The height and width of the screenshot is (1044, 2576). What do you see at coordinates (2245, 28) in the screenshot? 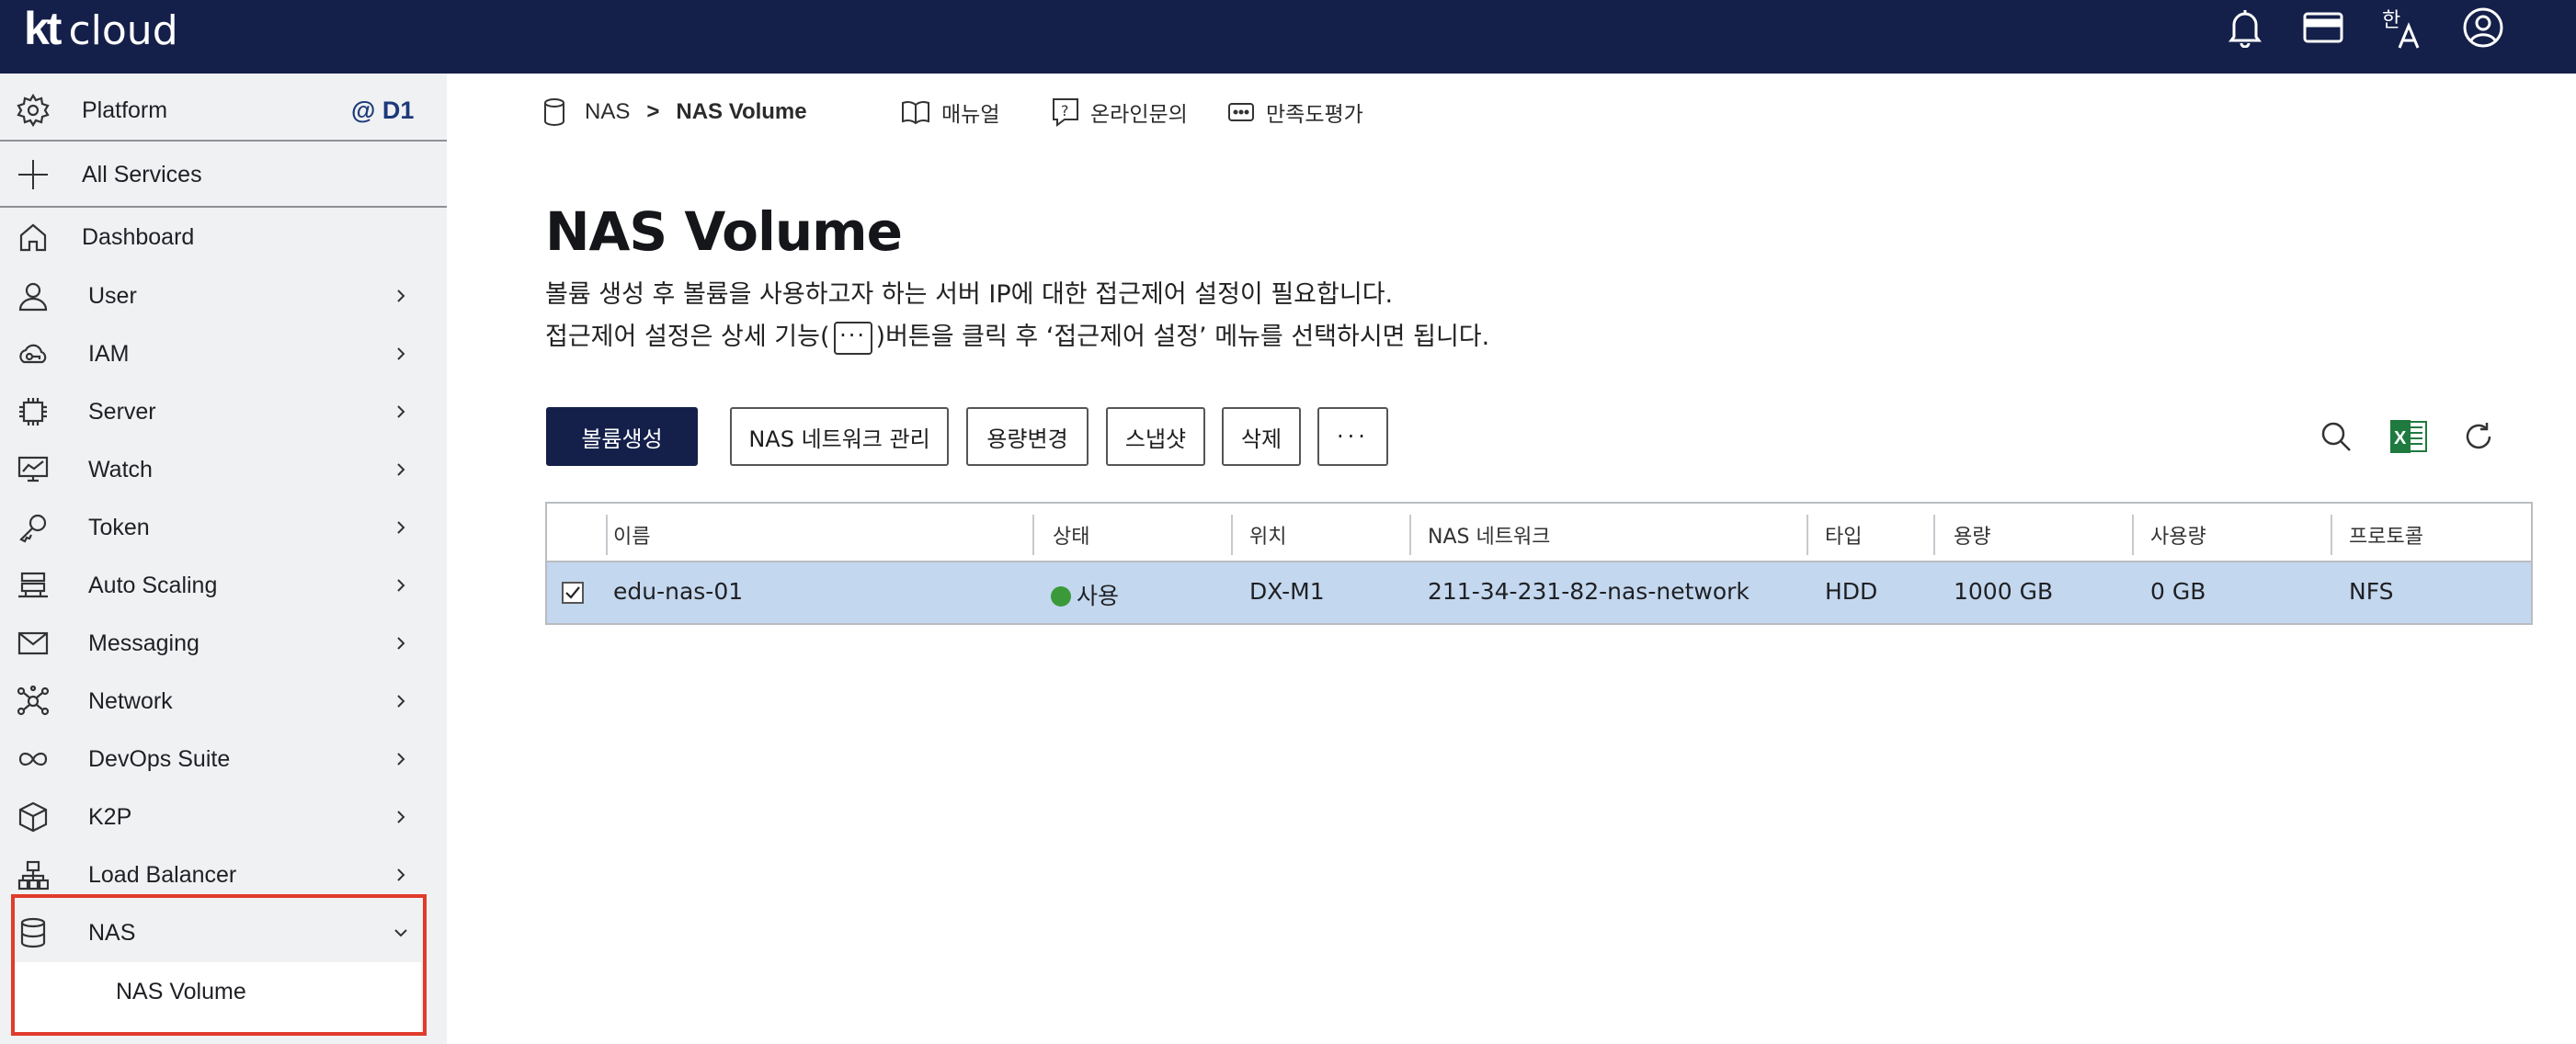
I see `bell-icon` at bounding box center [2245, 28].